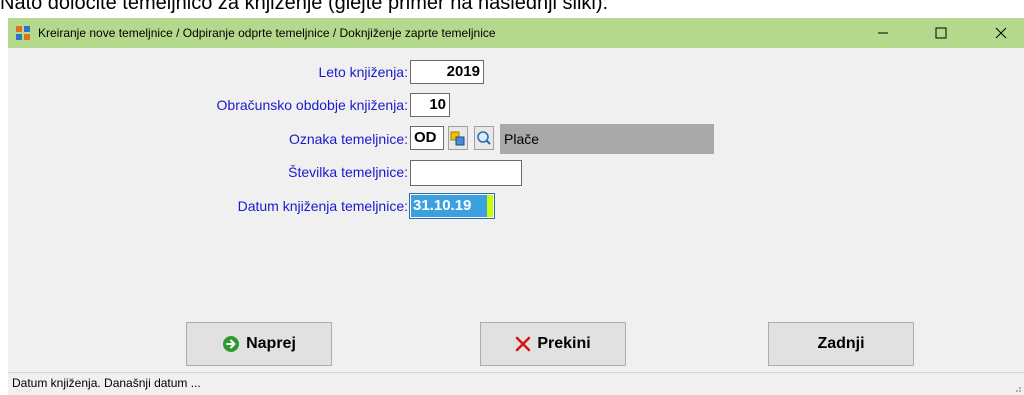 The height and width of the screenshot is (395, 1024). I want to click on number-field, so click(466, 173).